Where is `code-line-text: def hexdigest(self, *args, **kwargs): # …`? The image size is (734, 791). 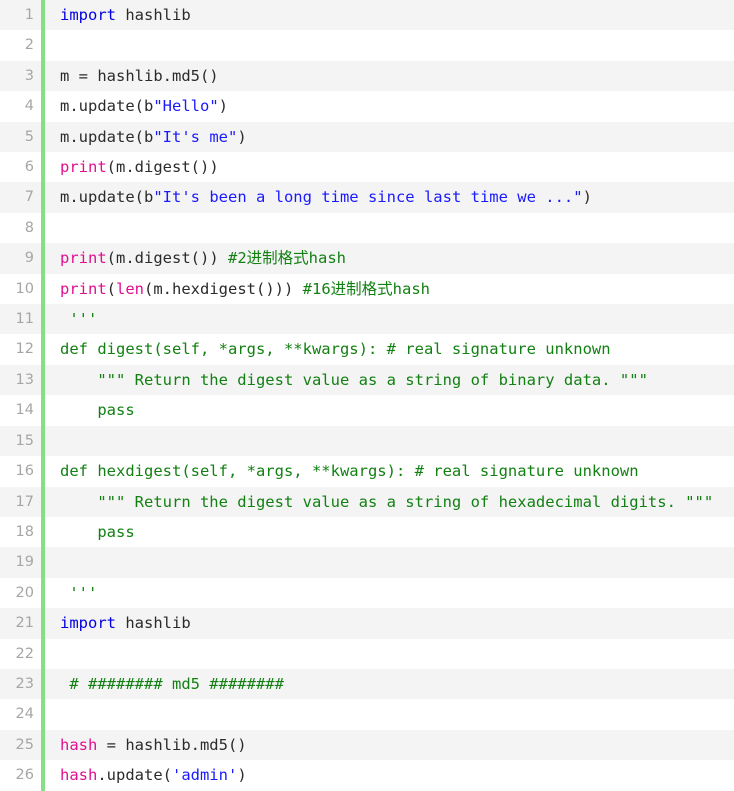 code-line-text: def hexdigest(self, *args, **kwargs): # … is located at coordinates (389, 471).